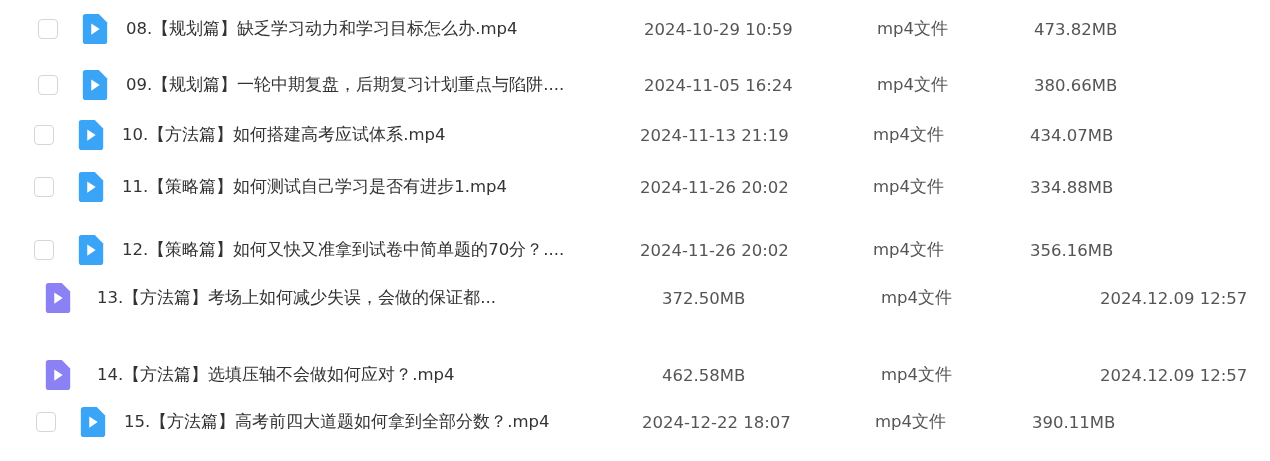 This screenshot has height=461, width=1270. Describe the element at coordinates (717, 422) in the screenshot. I see `modified-date: 2024-12-22 18:07` at that location.